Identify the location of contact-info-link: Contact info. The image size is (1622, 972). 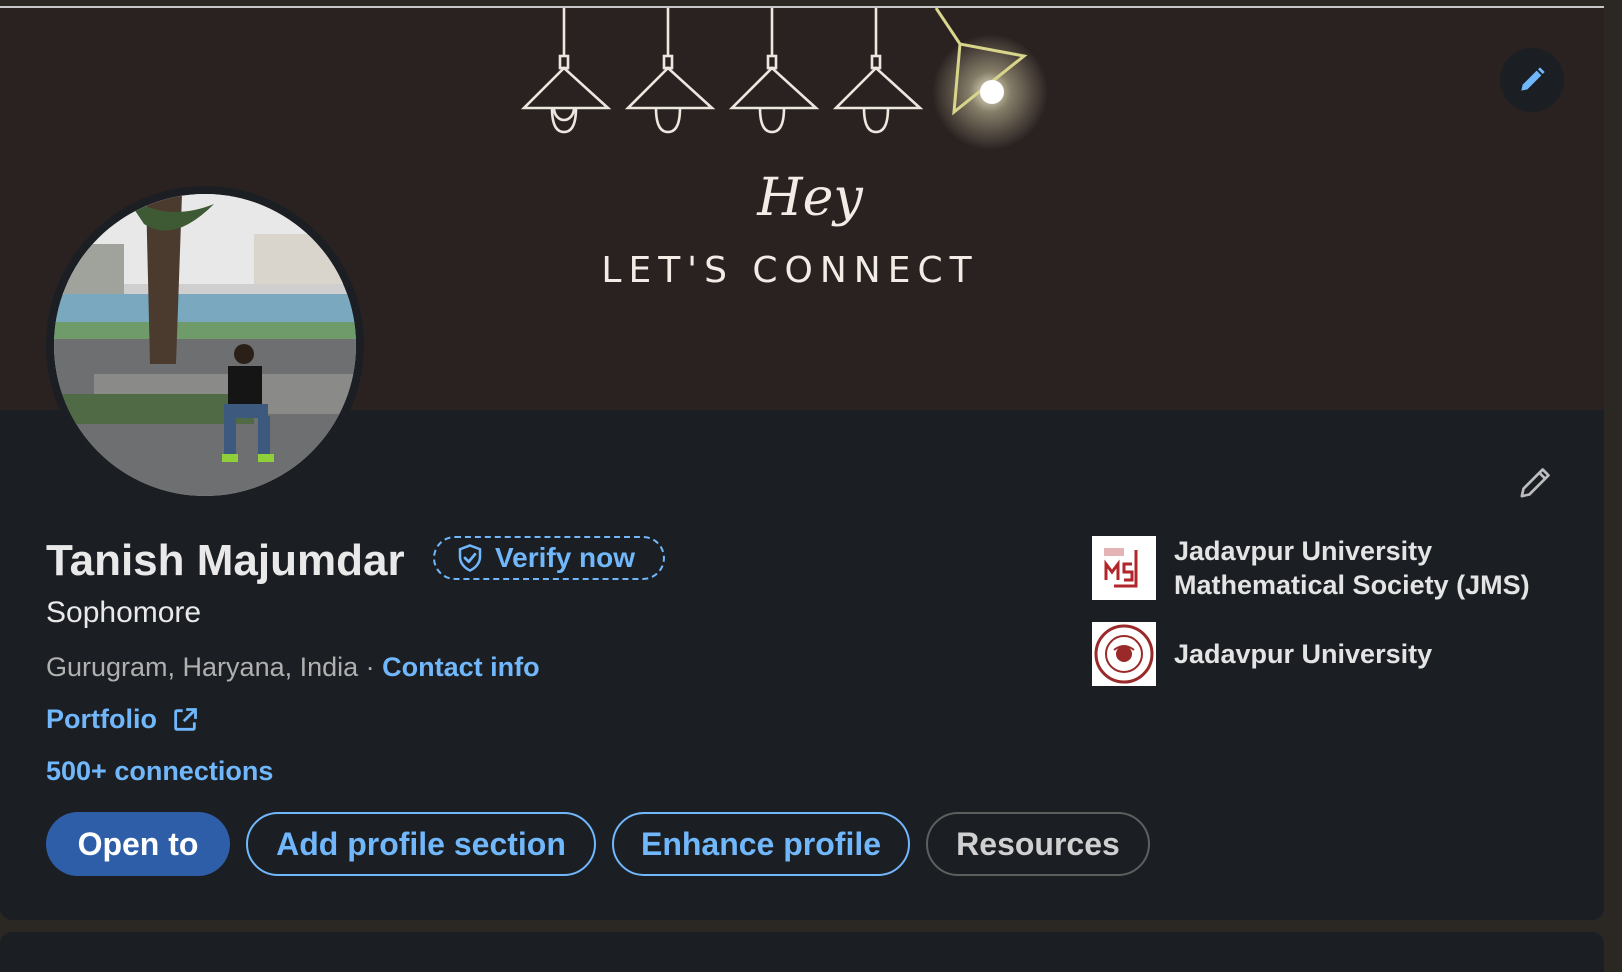
(460, 667).